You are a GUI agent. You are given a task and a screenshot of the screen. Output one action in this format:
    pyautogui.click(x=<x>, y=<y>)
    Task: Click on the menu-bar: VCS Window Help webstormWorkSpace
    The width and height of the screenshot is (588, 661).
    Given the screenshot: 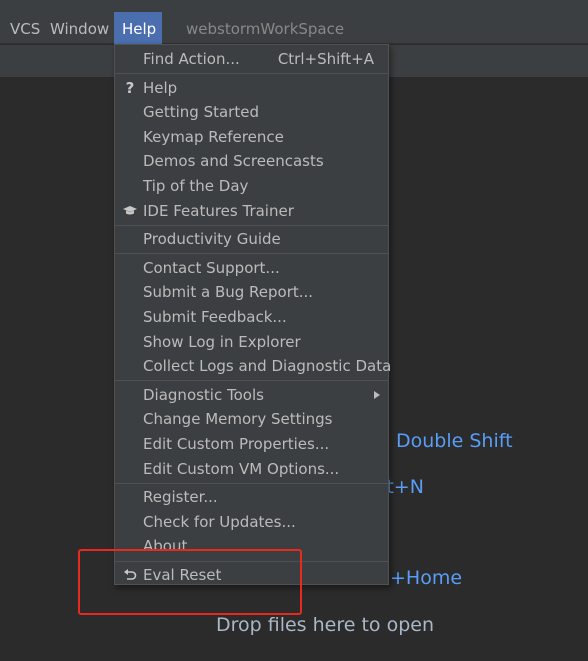 What is the action you would take?
    pyautogui.click(x=294, y=23)
    